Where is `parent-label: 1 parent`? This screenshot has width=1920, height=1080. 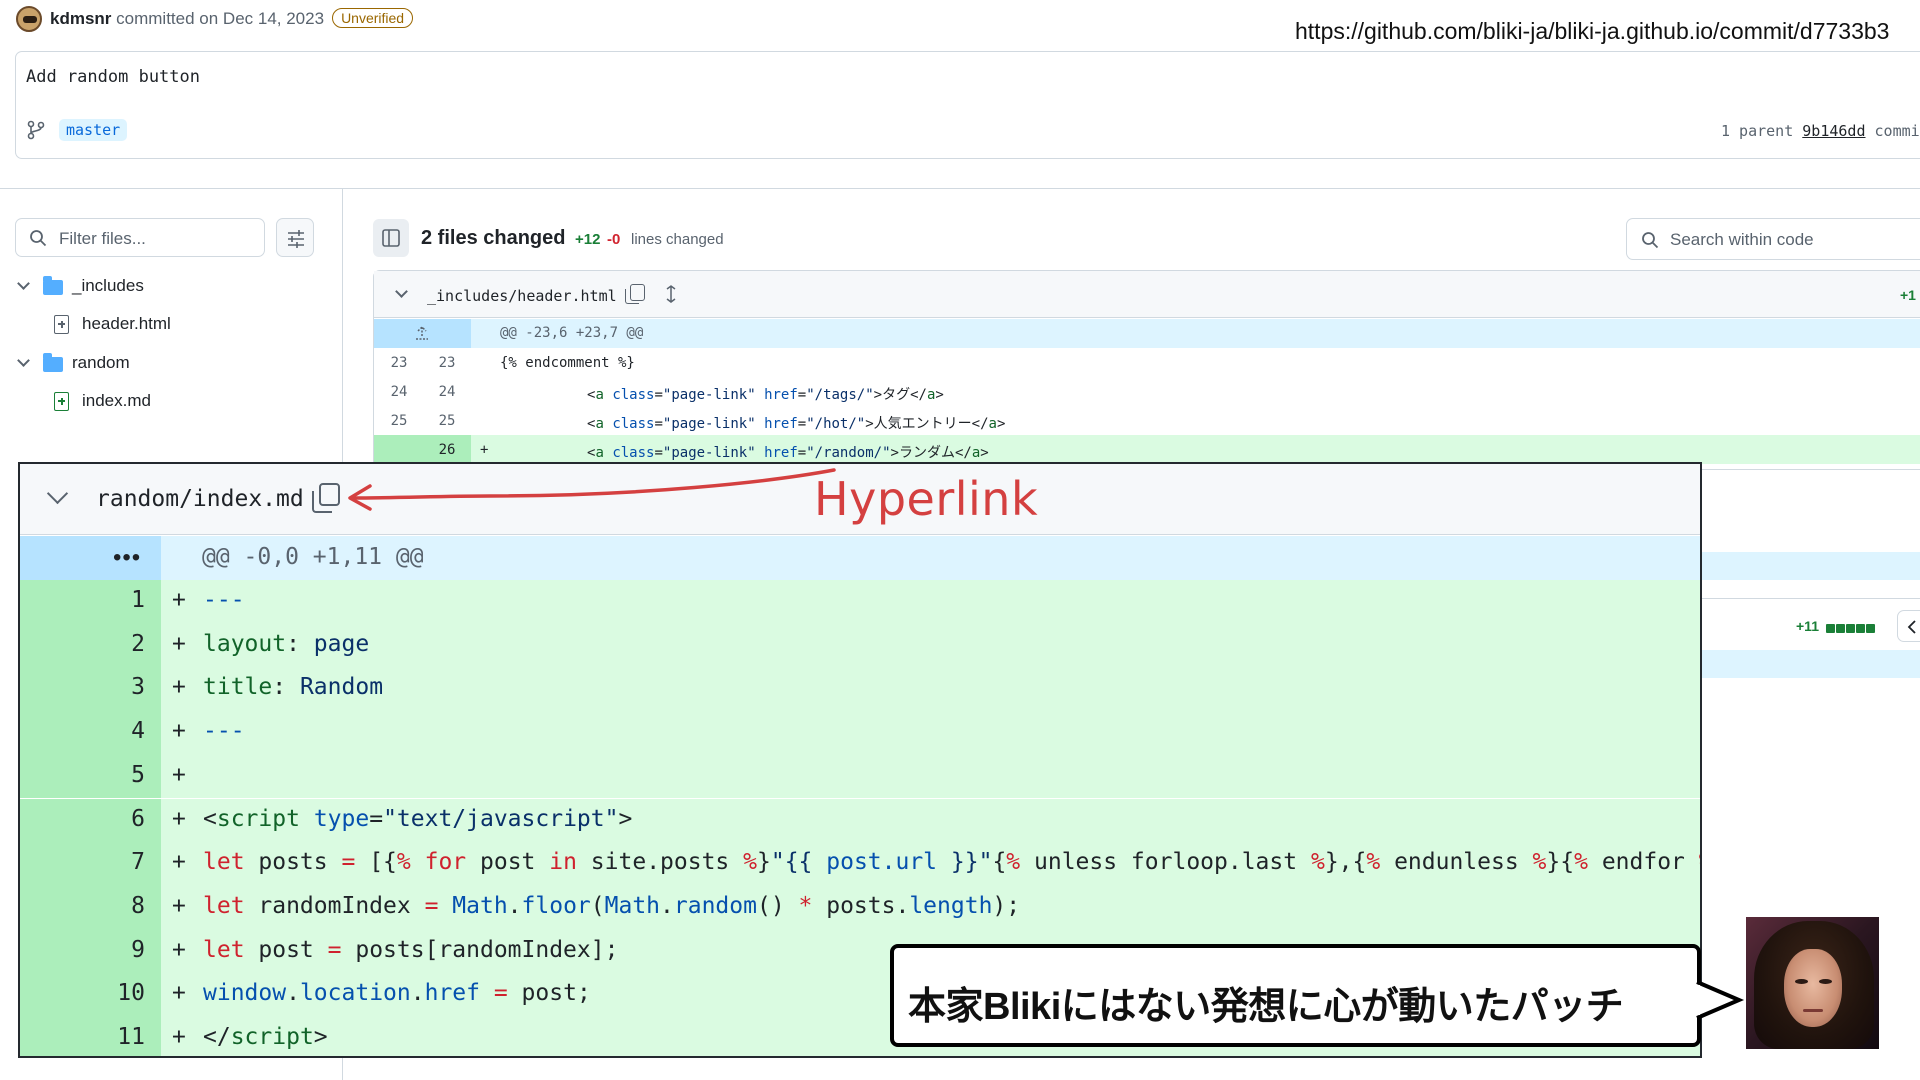
parent-label: 1 parent is located at coordinates (1757, 131).